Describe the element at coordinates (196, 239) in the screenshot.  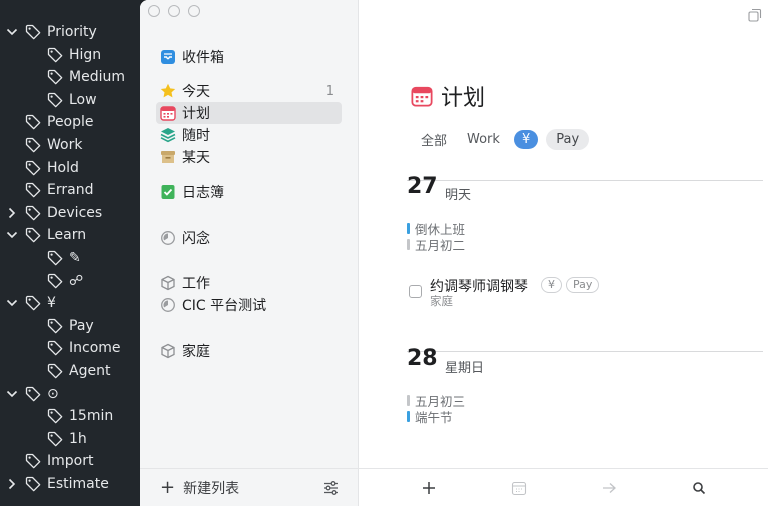
I see `sidebar-item-label: 闪念` at that location.